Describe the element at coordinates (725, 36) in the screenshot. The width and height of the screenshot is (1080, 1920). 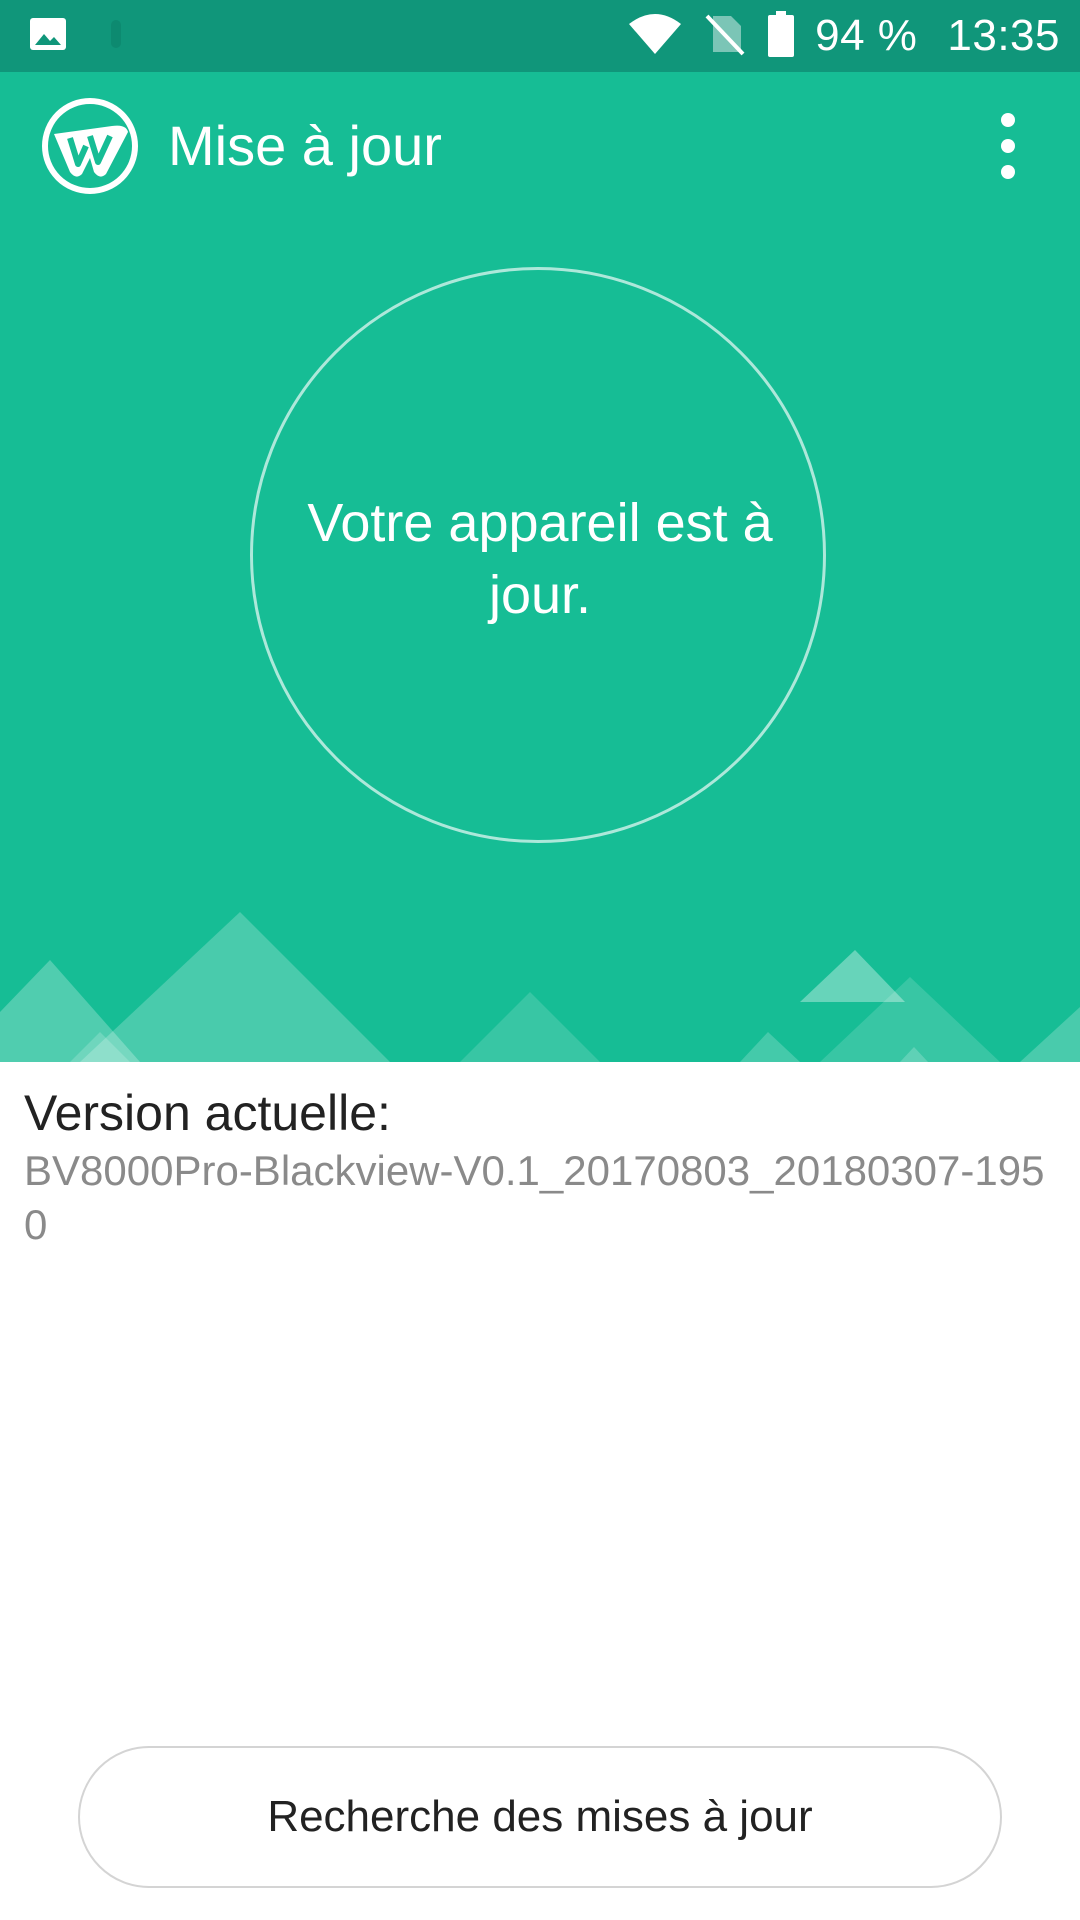
I see `no-sim-icon` at that location.